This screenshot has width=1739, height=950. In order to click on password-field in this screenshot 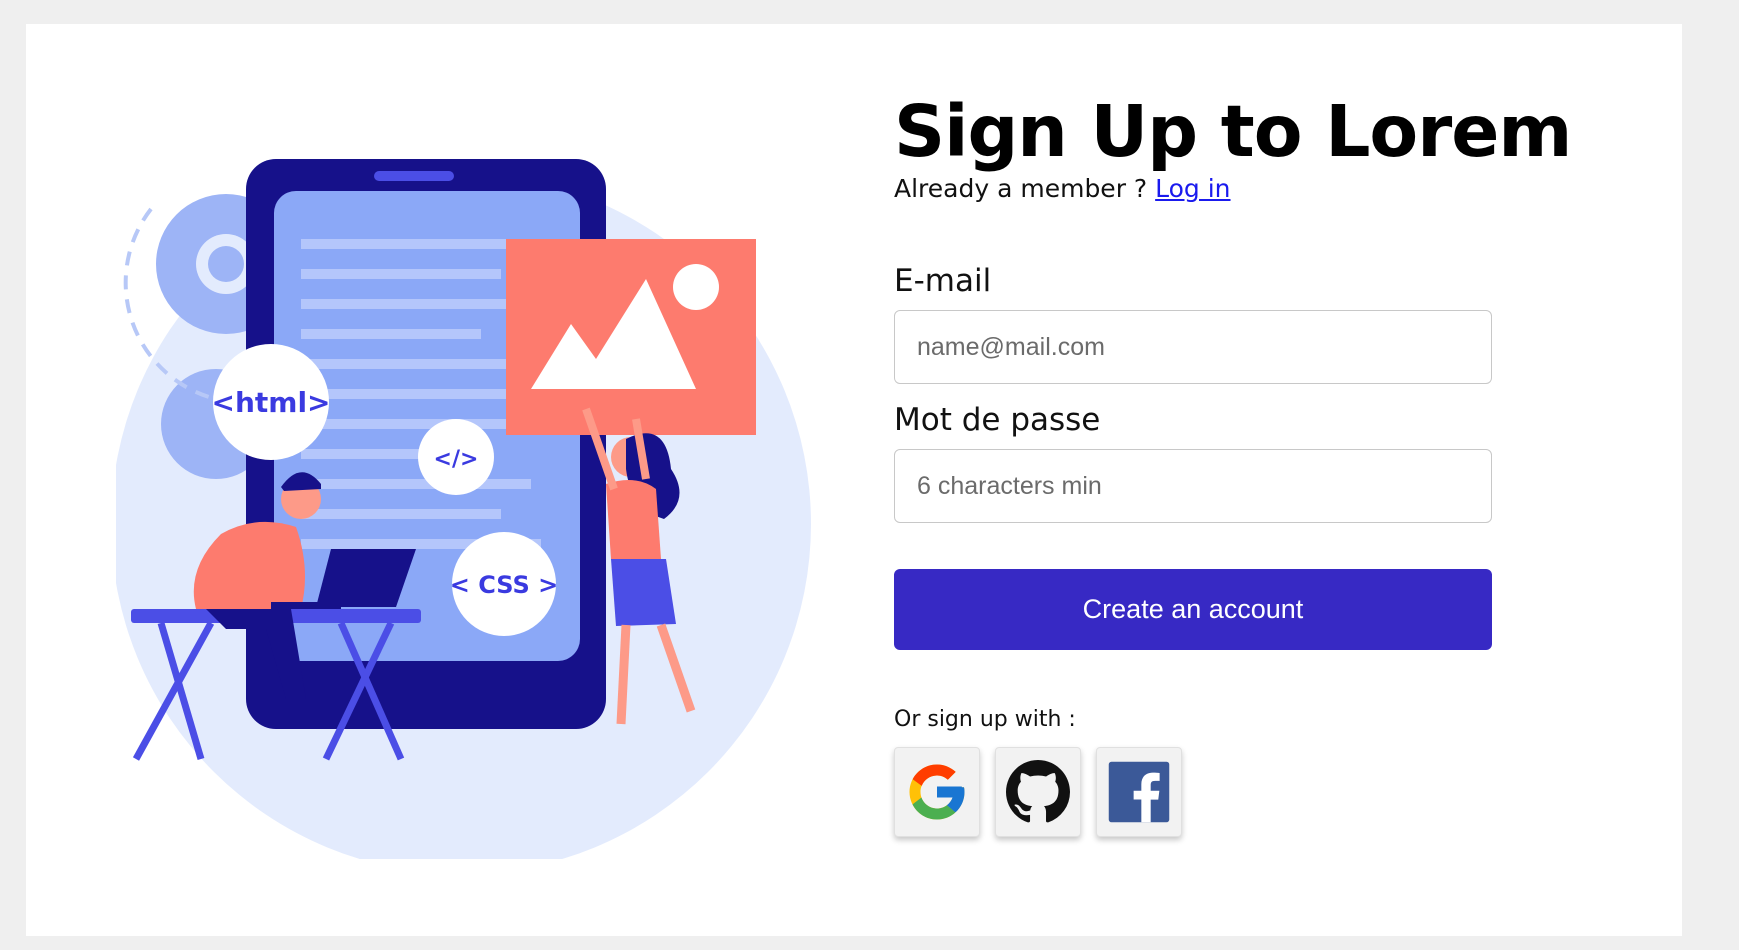, I will do `click(1193, 486)`.